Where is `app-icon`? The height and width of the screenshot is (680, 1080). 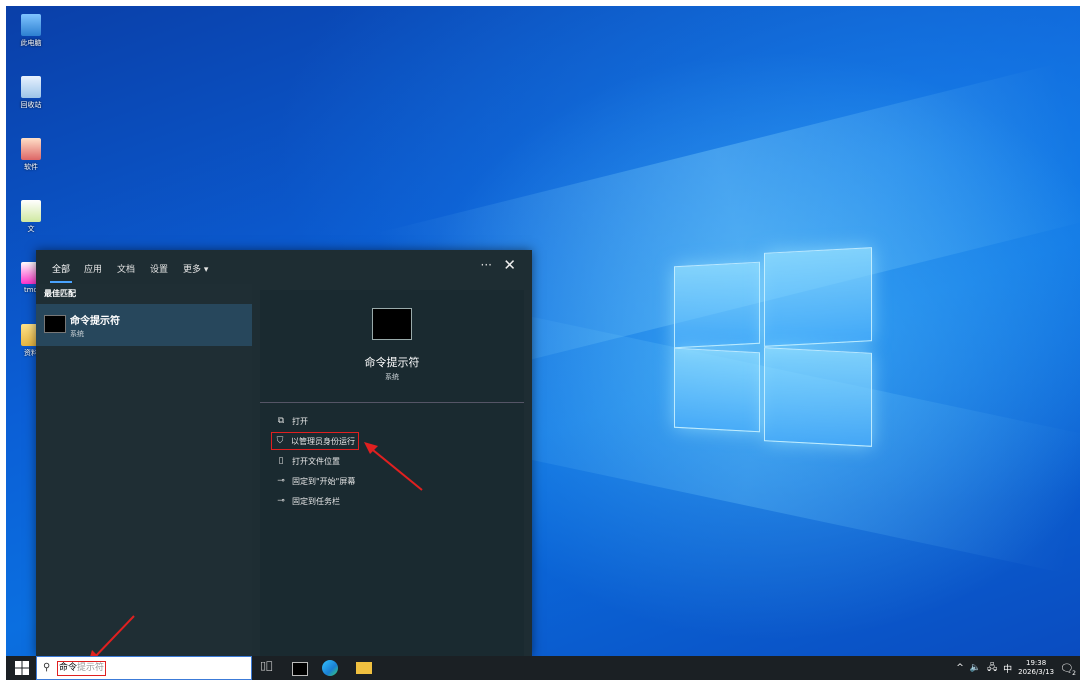
app-icon is located at coordinates (31, 149).